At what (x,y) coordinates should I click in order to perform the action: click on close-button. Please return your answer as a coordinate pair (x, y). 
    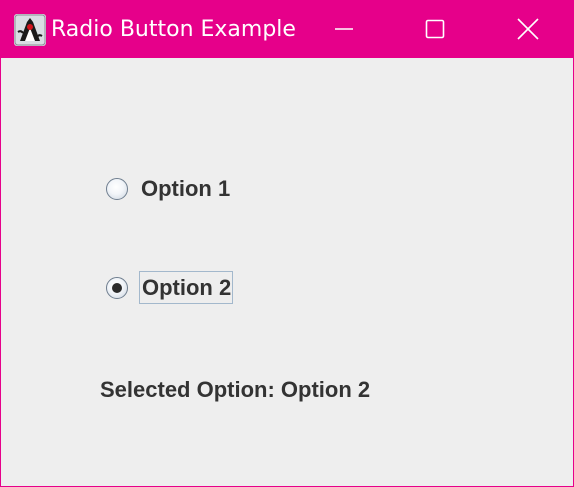
    Looking at the image, I should click on (528, 29).